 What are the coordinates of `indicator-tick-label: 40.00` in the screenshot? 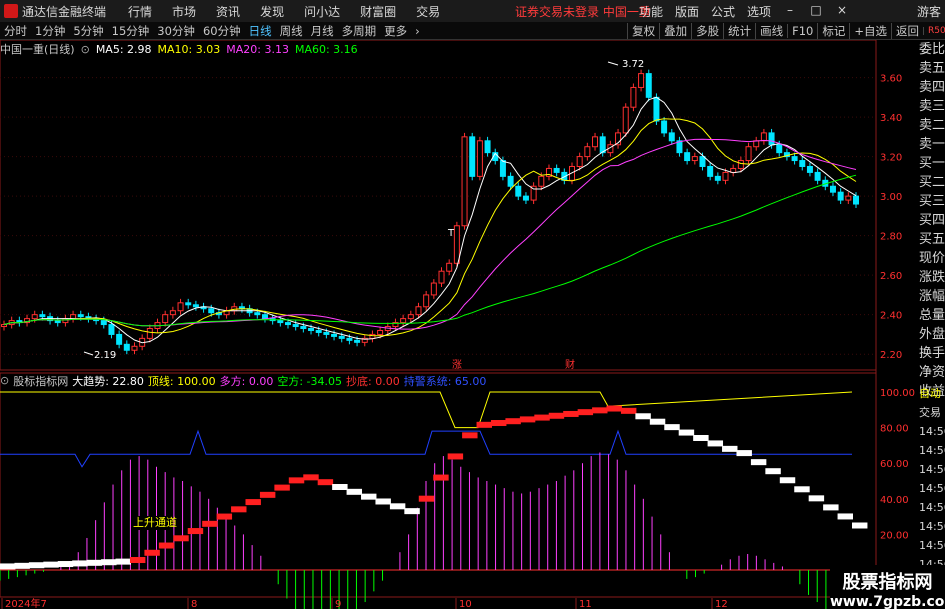 It's located at (894, 500).